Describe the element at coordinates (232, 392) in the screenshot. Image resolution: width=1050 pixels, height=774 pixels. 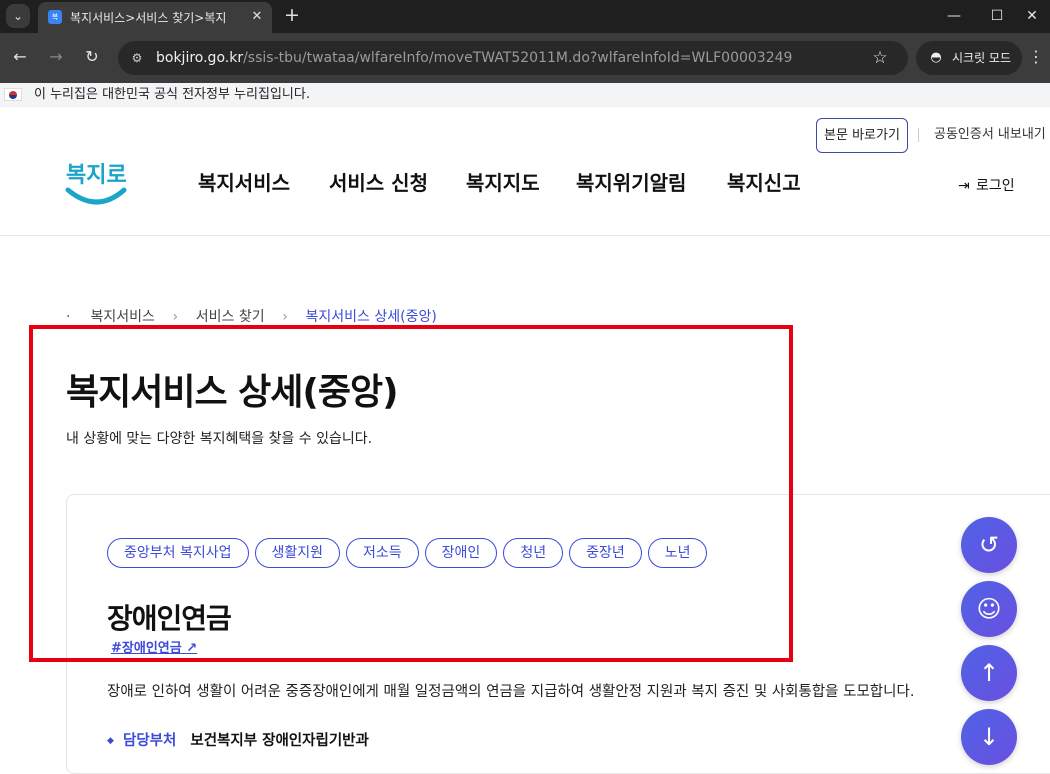
I see `page-title: 복지서비스 상세(중앙)` at that location.